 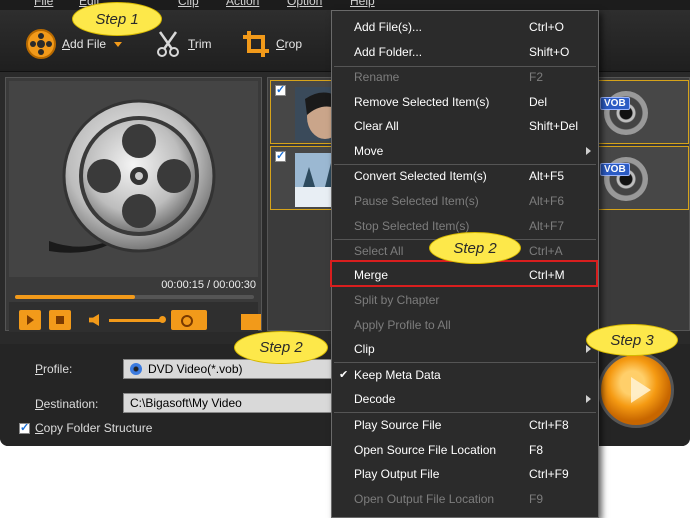 I want to click on snapshot-button, so click(x=189, y=320).